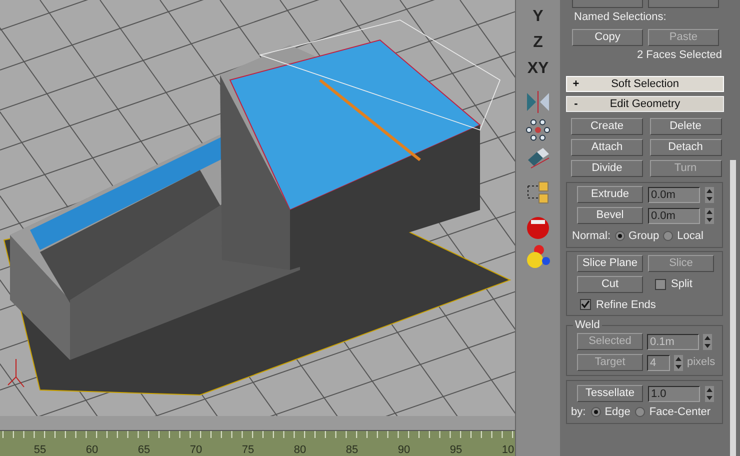 The width and height of the screenshot is (740, 456). What do you see at coordinates (607, 37) in the screenshot?
I see `selection-button: Copy` at bounding box center [607, 37].